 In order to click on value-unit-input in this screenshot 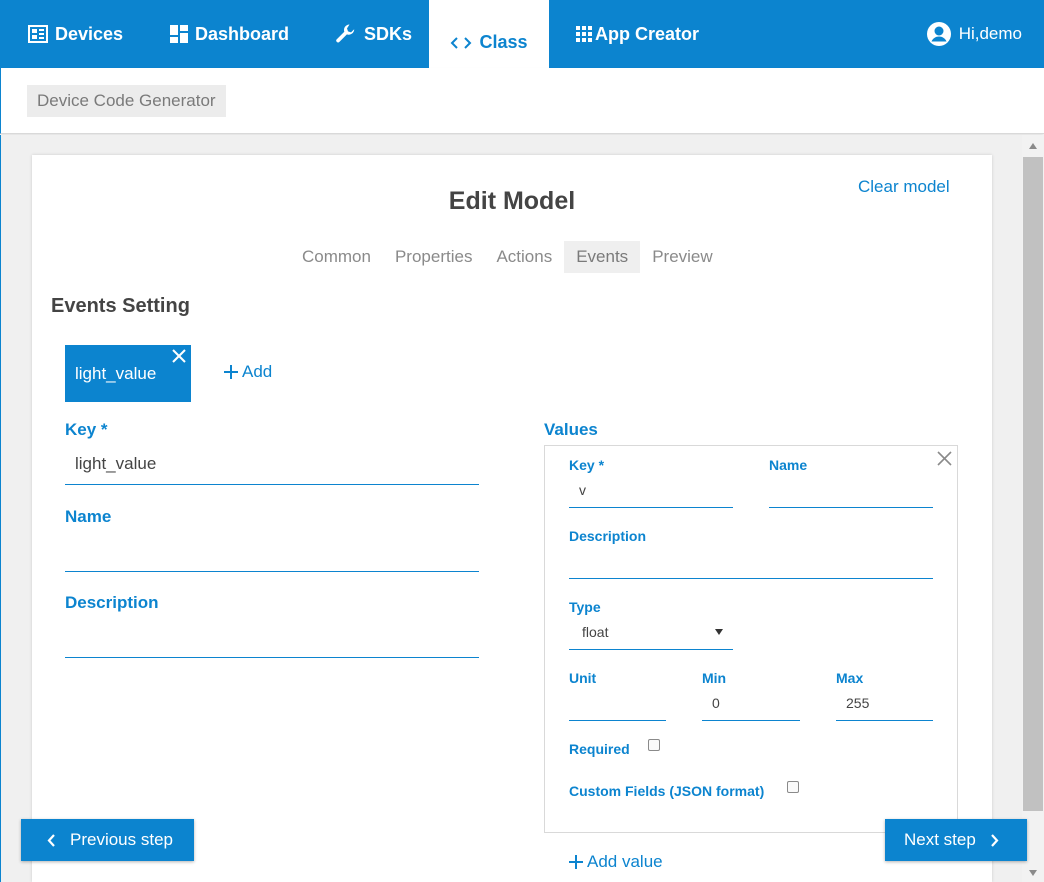, I will do `click(617, 708)`.